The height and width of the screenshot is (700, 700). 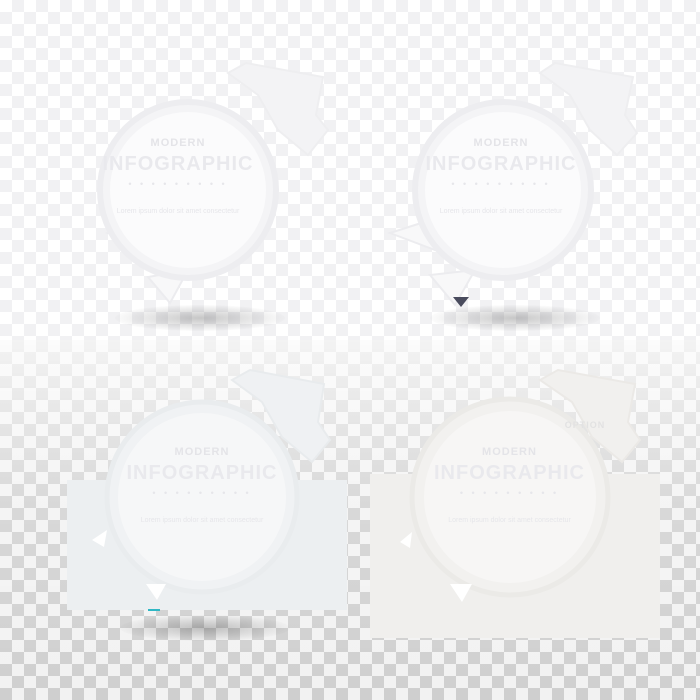 What do you see at coordinates (501, 211) in the screenshot?
I see `card-2-body: Lorem ipsum dolor sit amet consectetur` at bounding box center [501, 211].